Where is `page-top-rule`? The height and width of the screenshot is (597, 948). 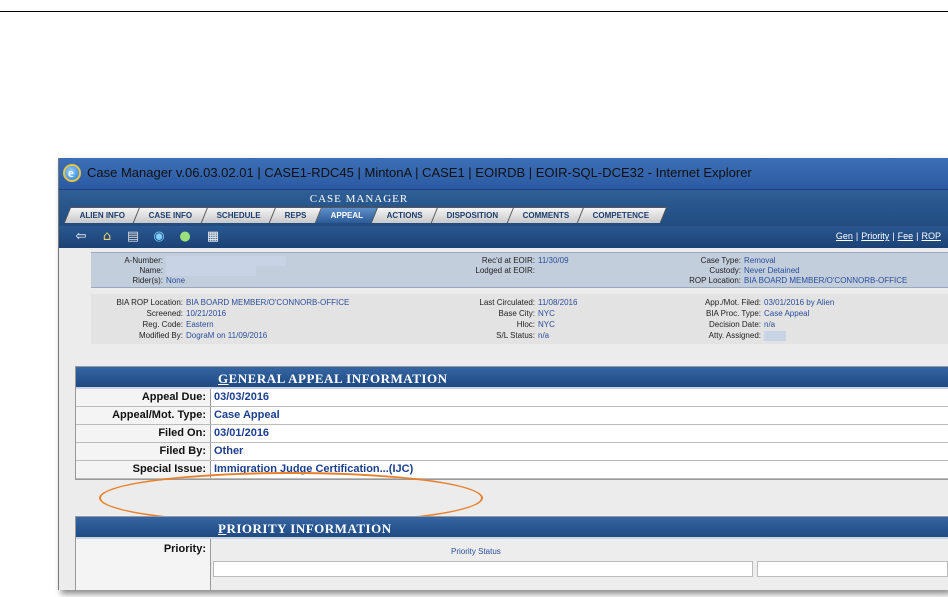
page-top-rule is located at coordinates (474, 6).